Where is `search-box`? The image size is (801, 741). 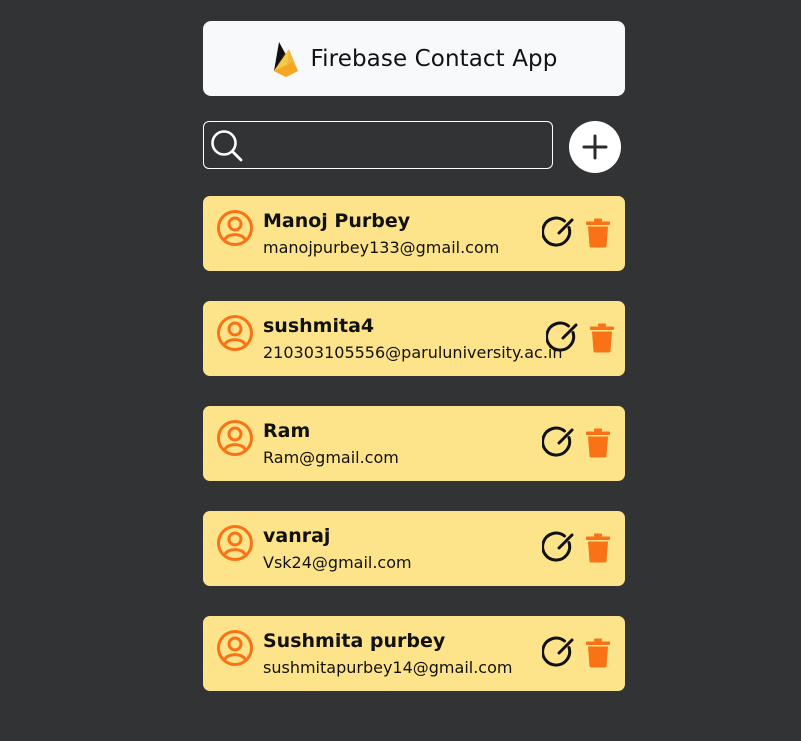
search-box is located at coordinates (378, 145).